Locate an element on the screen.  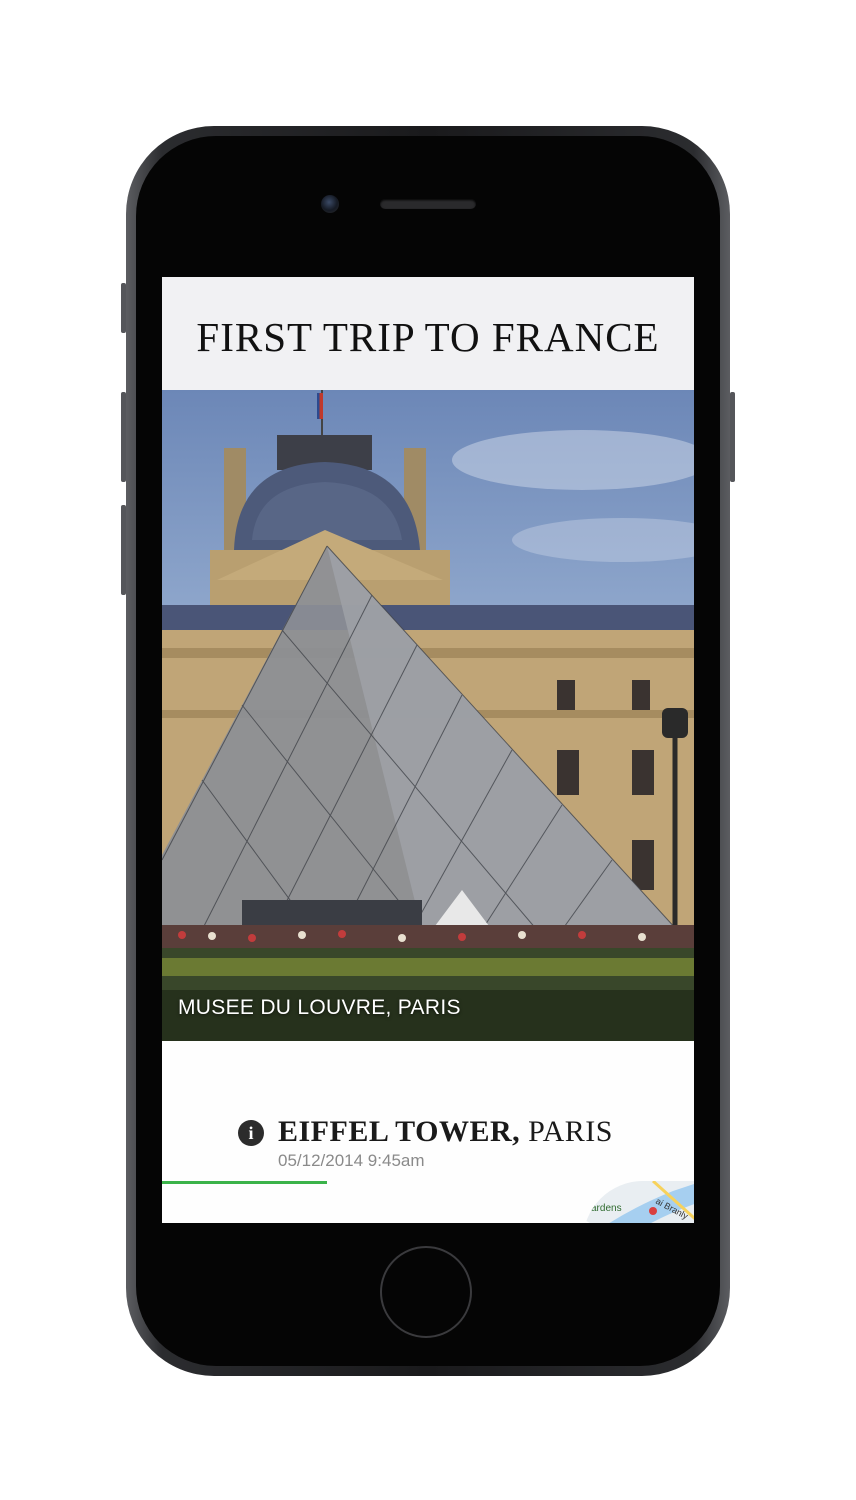
entry-title-city: PARIS is located at coordinates (570, 1131).